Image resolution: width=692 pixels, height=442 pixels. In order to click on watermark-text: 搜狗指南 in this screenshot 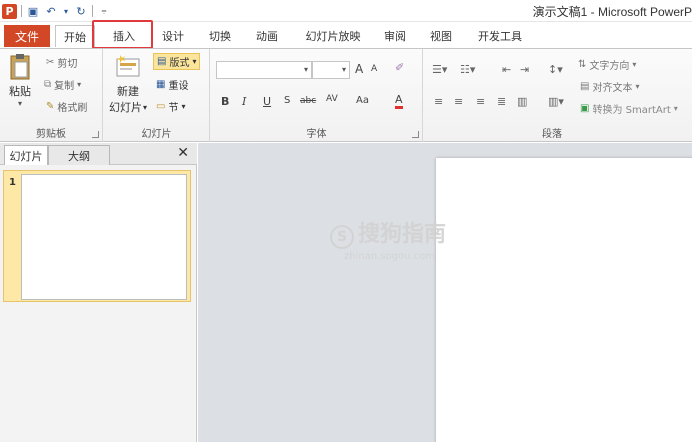, I will do `click(402, 234)`.